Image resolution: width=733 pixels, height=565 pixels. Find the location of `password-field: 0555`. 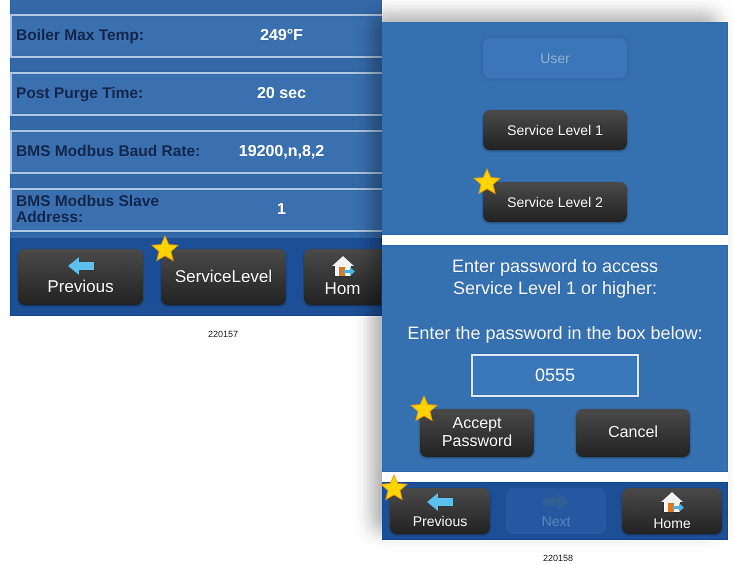

password-field: 0555 is located at coordinates (555, 375).